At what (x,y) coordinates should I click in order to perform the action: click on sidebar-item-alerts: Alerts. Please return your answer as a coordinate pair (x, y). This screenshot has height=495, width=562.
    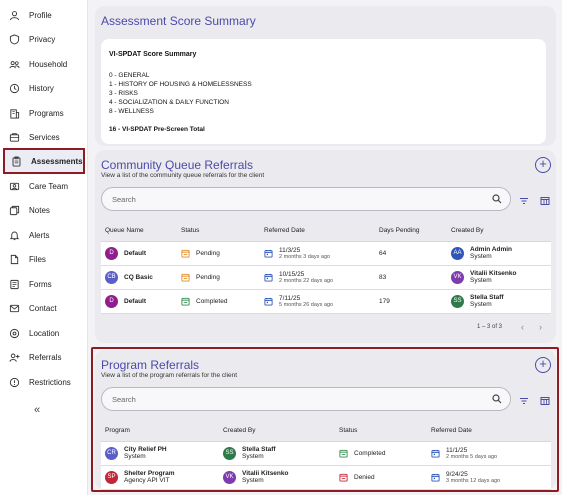
    Looking at the image, I should click on (44, 235).